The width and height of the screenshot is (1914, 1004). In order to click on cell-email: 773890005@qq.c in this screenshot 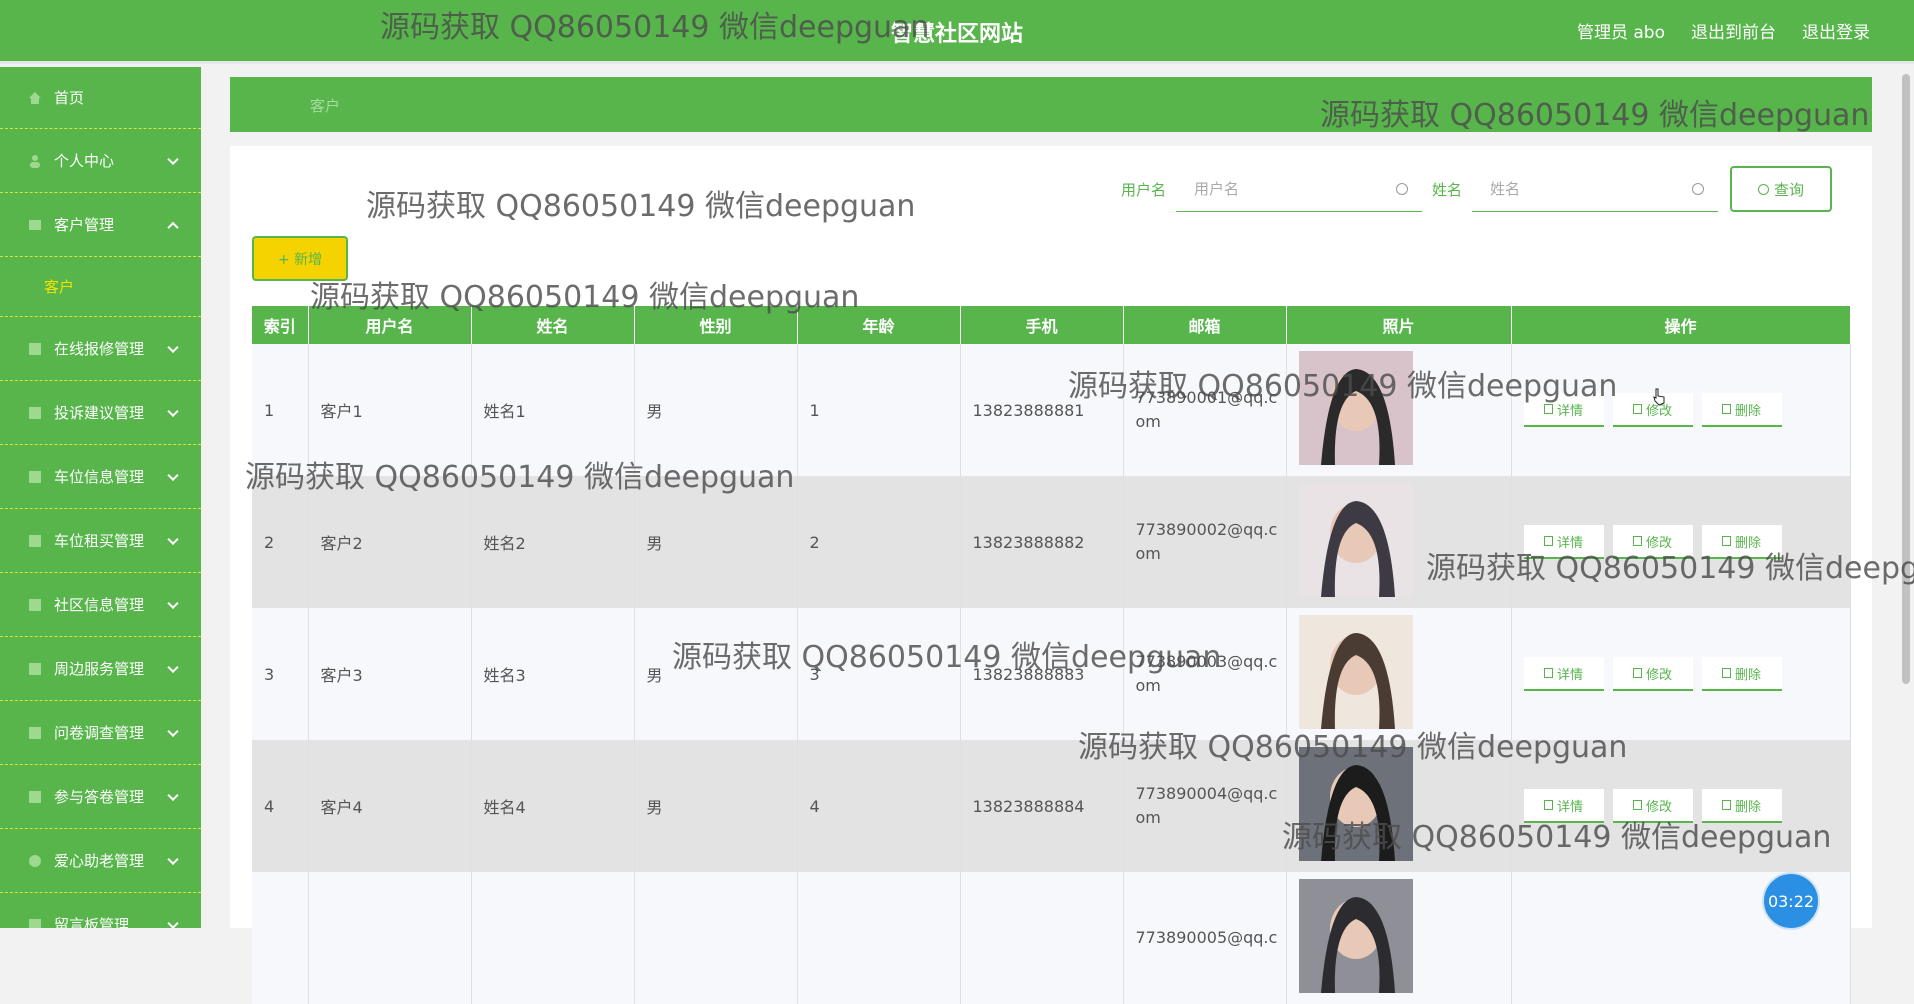, I will do `click(1205, 938)`.